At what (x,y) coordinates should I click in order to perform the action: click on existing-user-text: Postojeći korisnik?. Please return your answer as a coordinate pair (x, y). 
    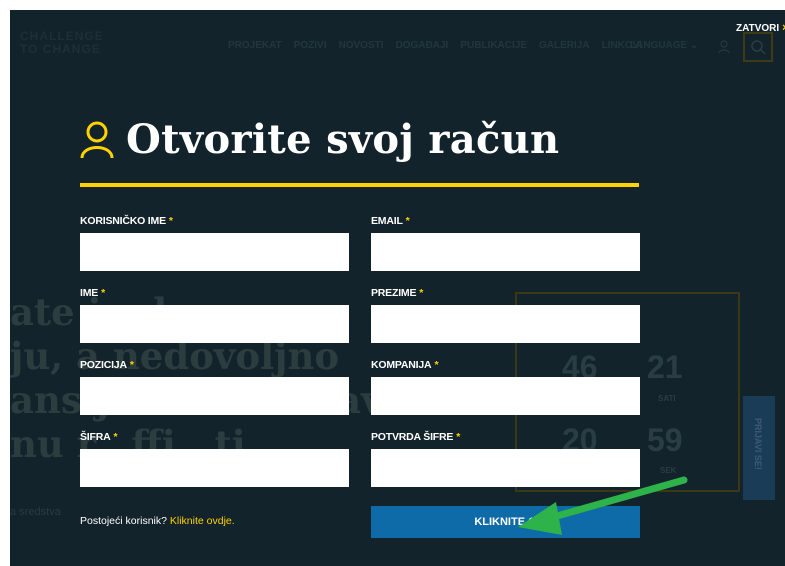
    Looking at the image, I should click on (123, 521).